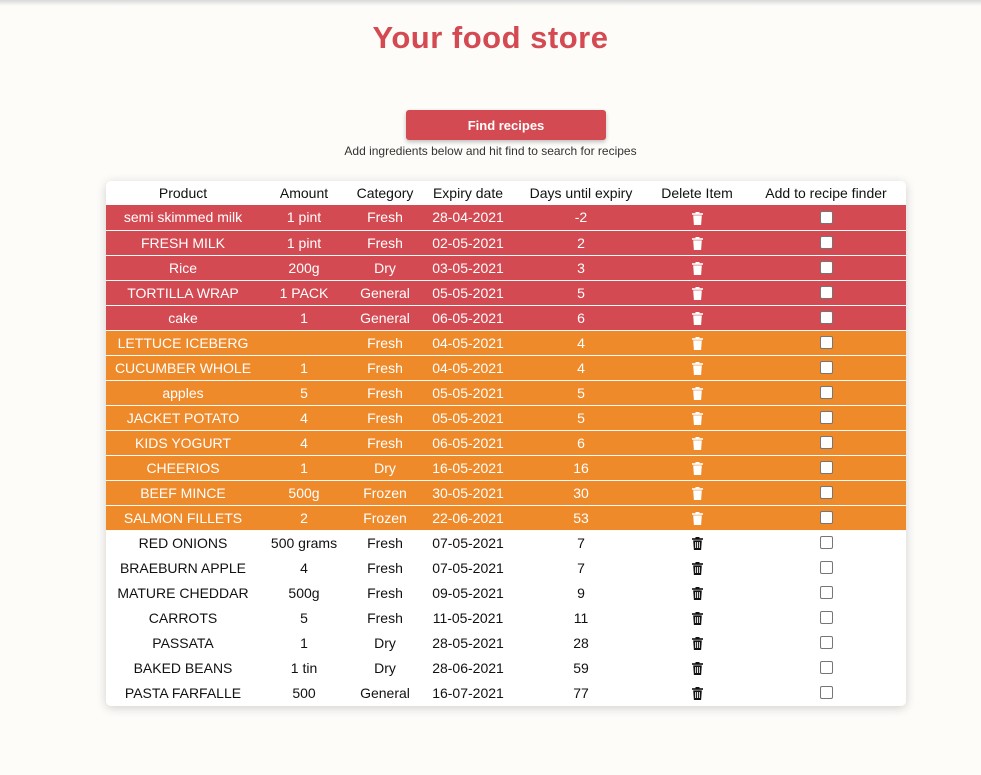 The height and width of the screenshot is (775, 981). Describe the element at coordinates (506, 693) in the screenshot. I see `table-row: PASTA FARFALLE 500 General 16-07-2021 77` at that location.